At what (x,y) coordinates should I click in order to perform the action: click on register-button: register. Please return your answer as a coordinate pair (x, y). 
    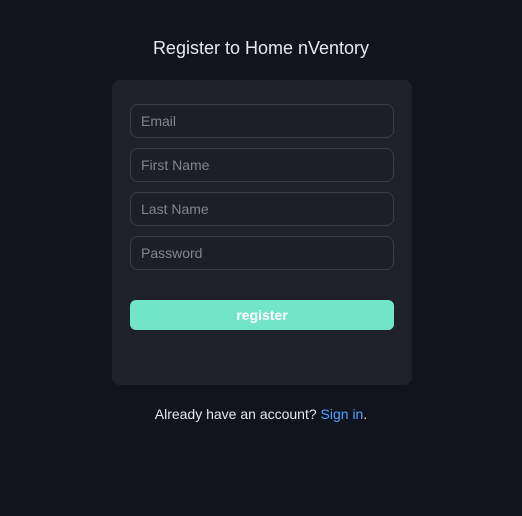
    Looking at the image, I should click on (262, 315).